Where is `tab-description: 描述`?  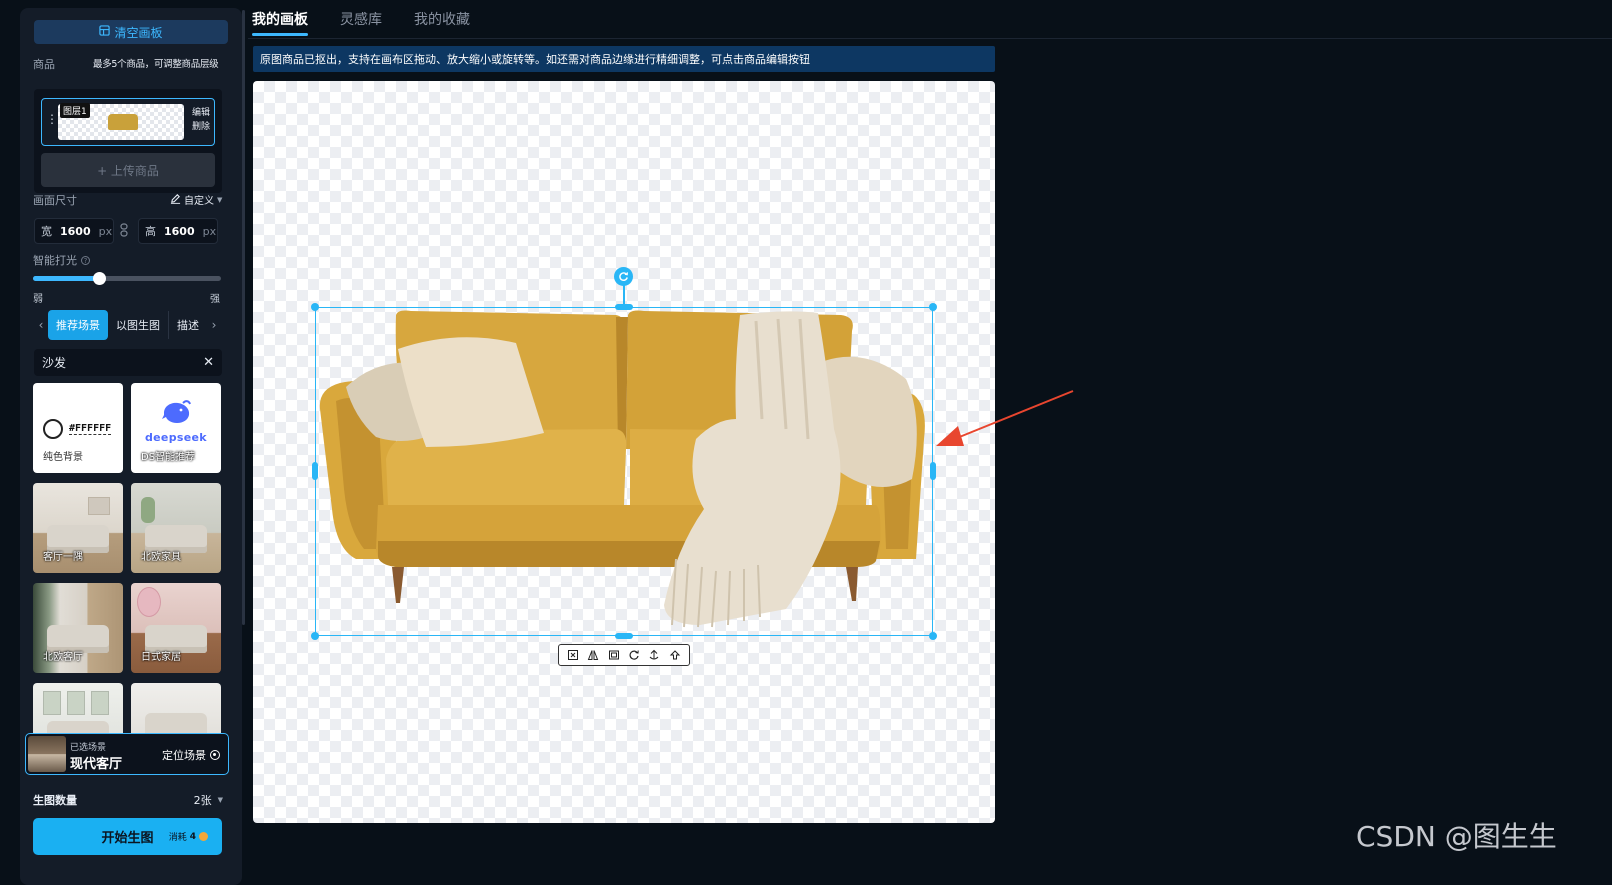 tab-description: 描述 is located at coordinates (188, 325).